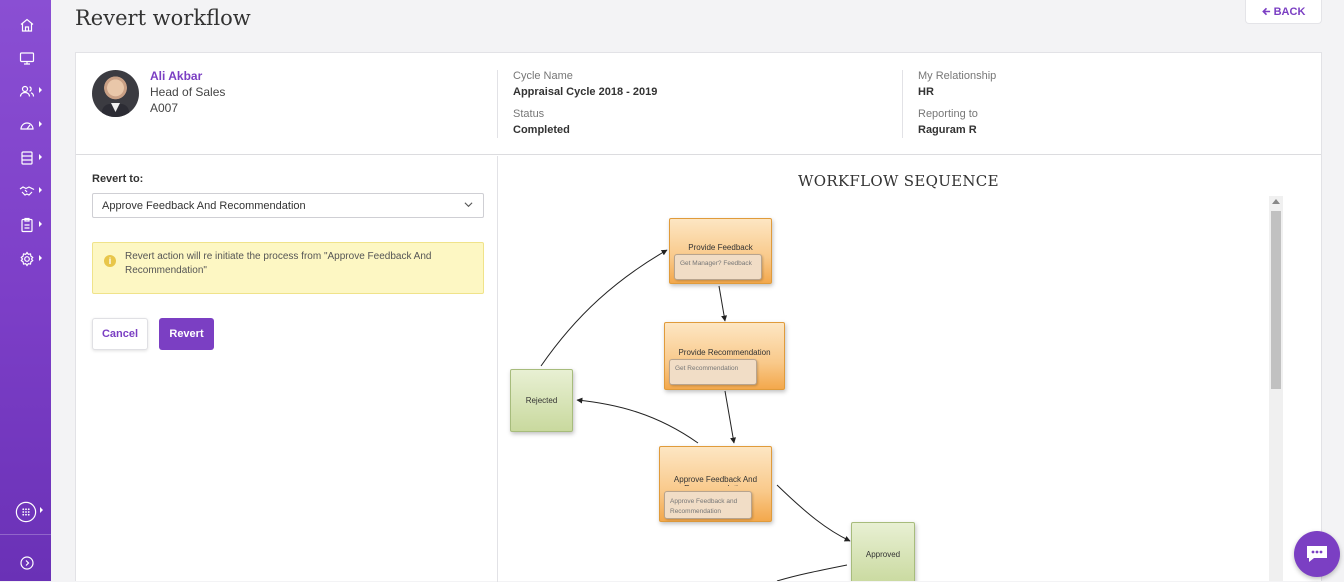 This screenshot has height=582, width=1344. Describe the element at coordinates (118, 179) in the screenshot. I see `revert-to-label: Revert to:` at that location.